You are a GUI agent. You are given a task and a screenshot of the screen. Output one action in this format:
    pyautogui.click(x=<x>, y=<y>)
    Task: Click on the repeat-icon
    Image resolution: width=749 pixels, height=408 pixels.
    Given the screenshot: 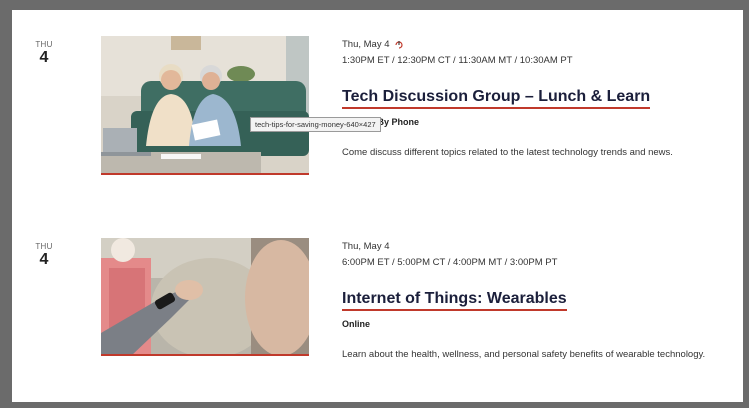 What is the action you would take?
    pyautogui.click(x=399, y=45)
    